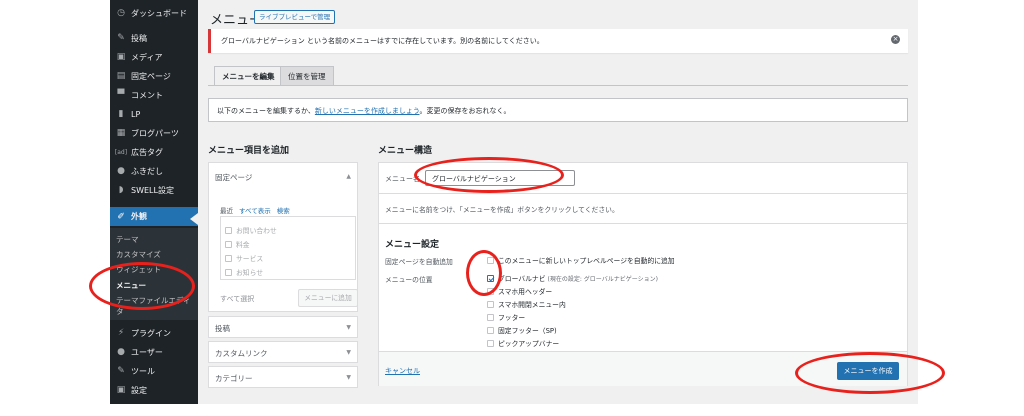 This screenshot has height=416, width=1024. Describe the element at coordinates (405, 151) in the screenshot. I see `menu-structure-heading: メニュー構造` at that location.